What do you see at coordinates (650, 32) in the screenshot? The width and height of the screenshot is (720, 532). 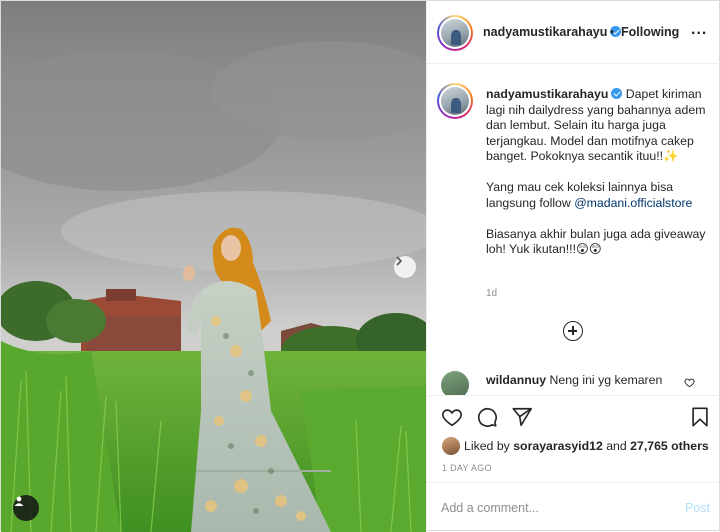 I see `following-button: Following` at bounding box center [650, 32].